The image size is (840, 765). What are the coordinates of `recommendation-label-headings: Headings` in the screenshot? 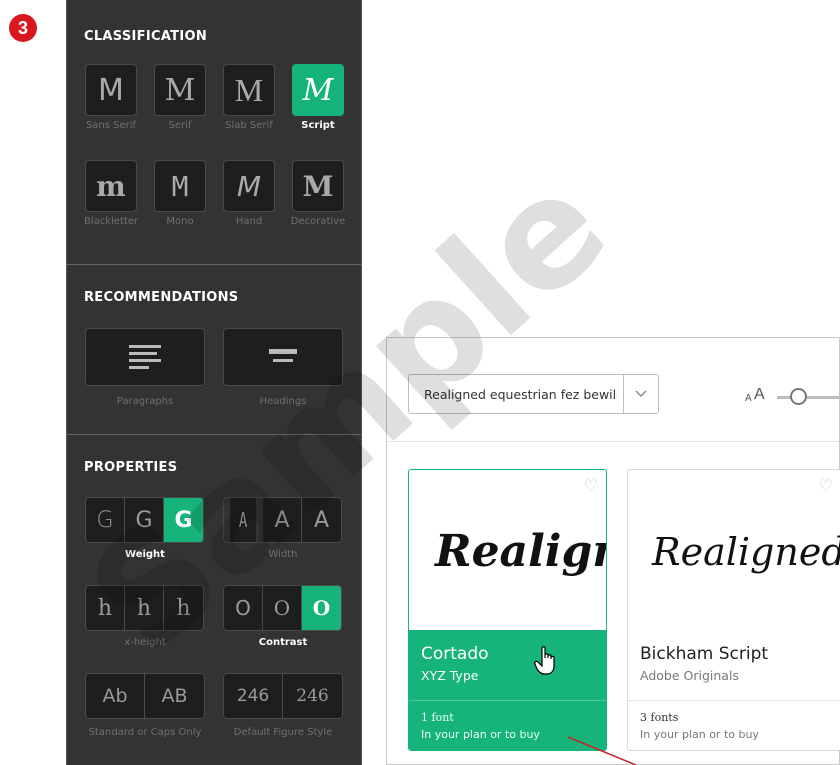 It's located at (283, 401).